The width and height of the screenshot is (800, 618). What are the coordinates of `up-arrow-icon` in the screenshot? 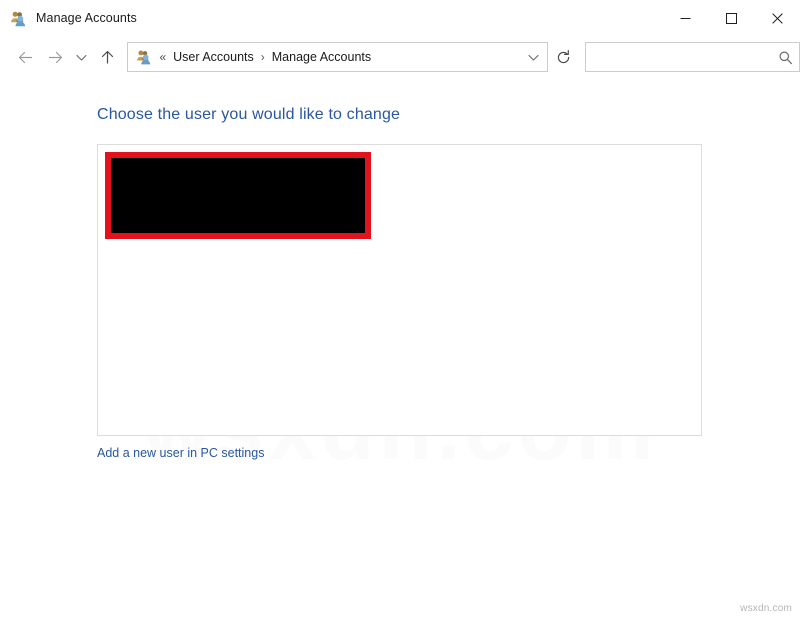 It's located at (107, 56).